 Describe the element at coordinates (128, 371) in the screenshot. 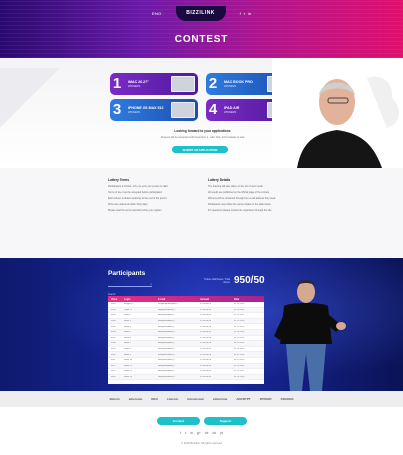

I see `table-cell: xxxxx 12` at that location.